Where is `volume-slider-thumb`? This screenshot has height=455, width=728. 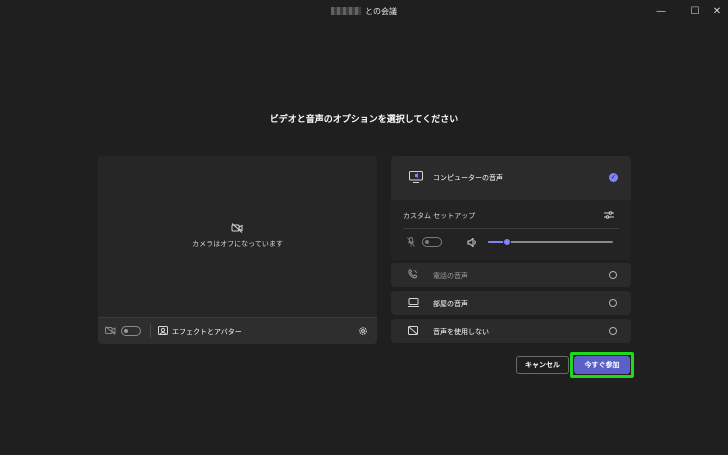
volume-slider-thumb is located at coordinates (506, 242).